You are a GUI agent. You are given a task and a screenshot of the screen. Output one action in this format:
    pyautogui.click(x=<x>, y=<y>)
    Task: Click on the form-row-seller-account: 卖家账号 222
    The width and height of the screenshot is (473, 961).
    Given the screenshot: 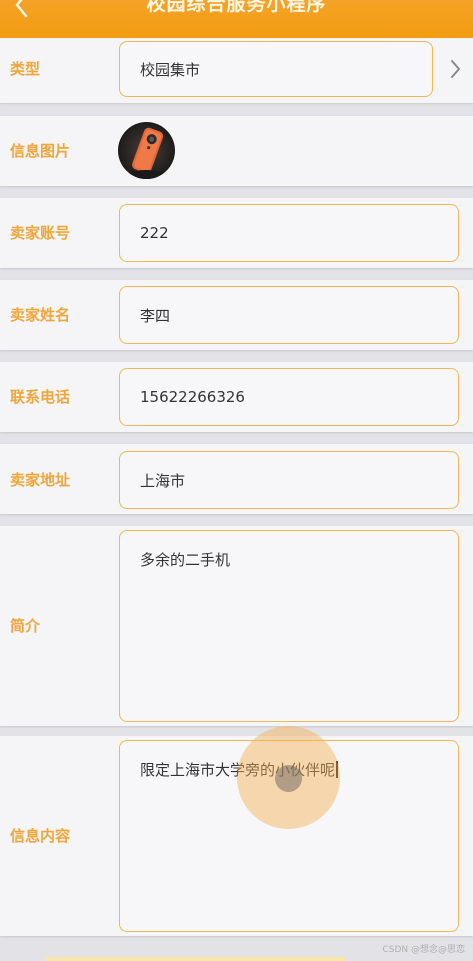 What is the action you would take?
    pyautogui.click(x=236, y=233)
    